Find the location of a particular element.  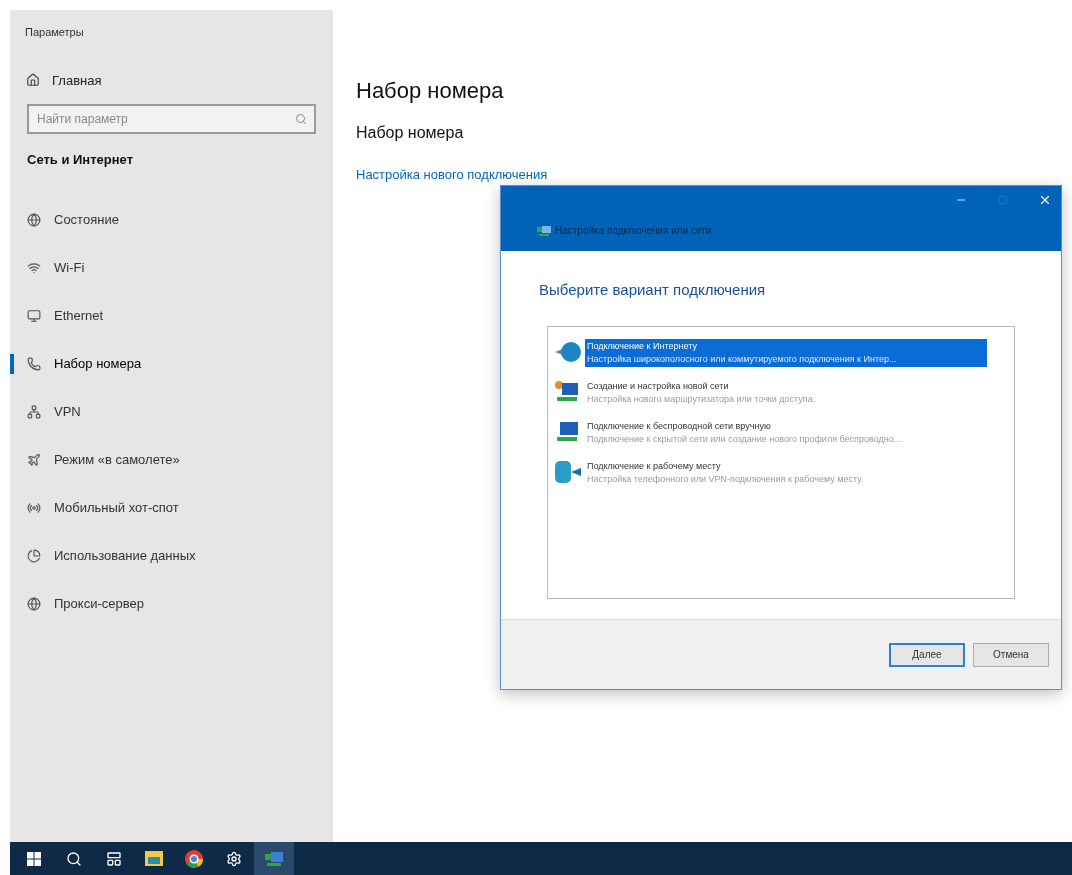

sidebar-item: VPN is located at coordinates (54, 411).